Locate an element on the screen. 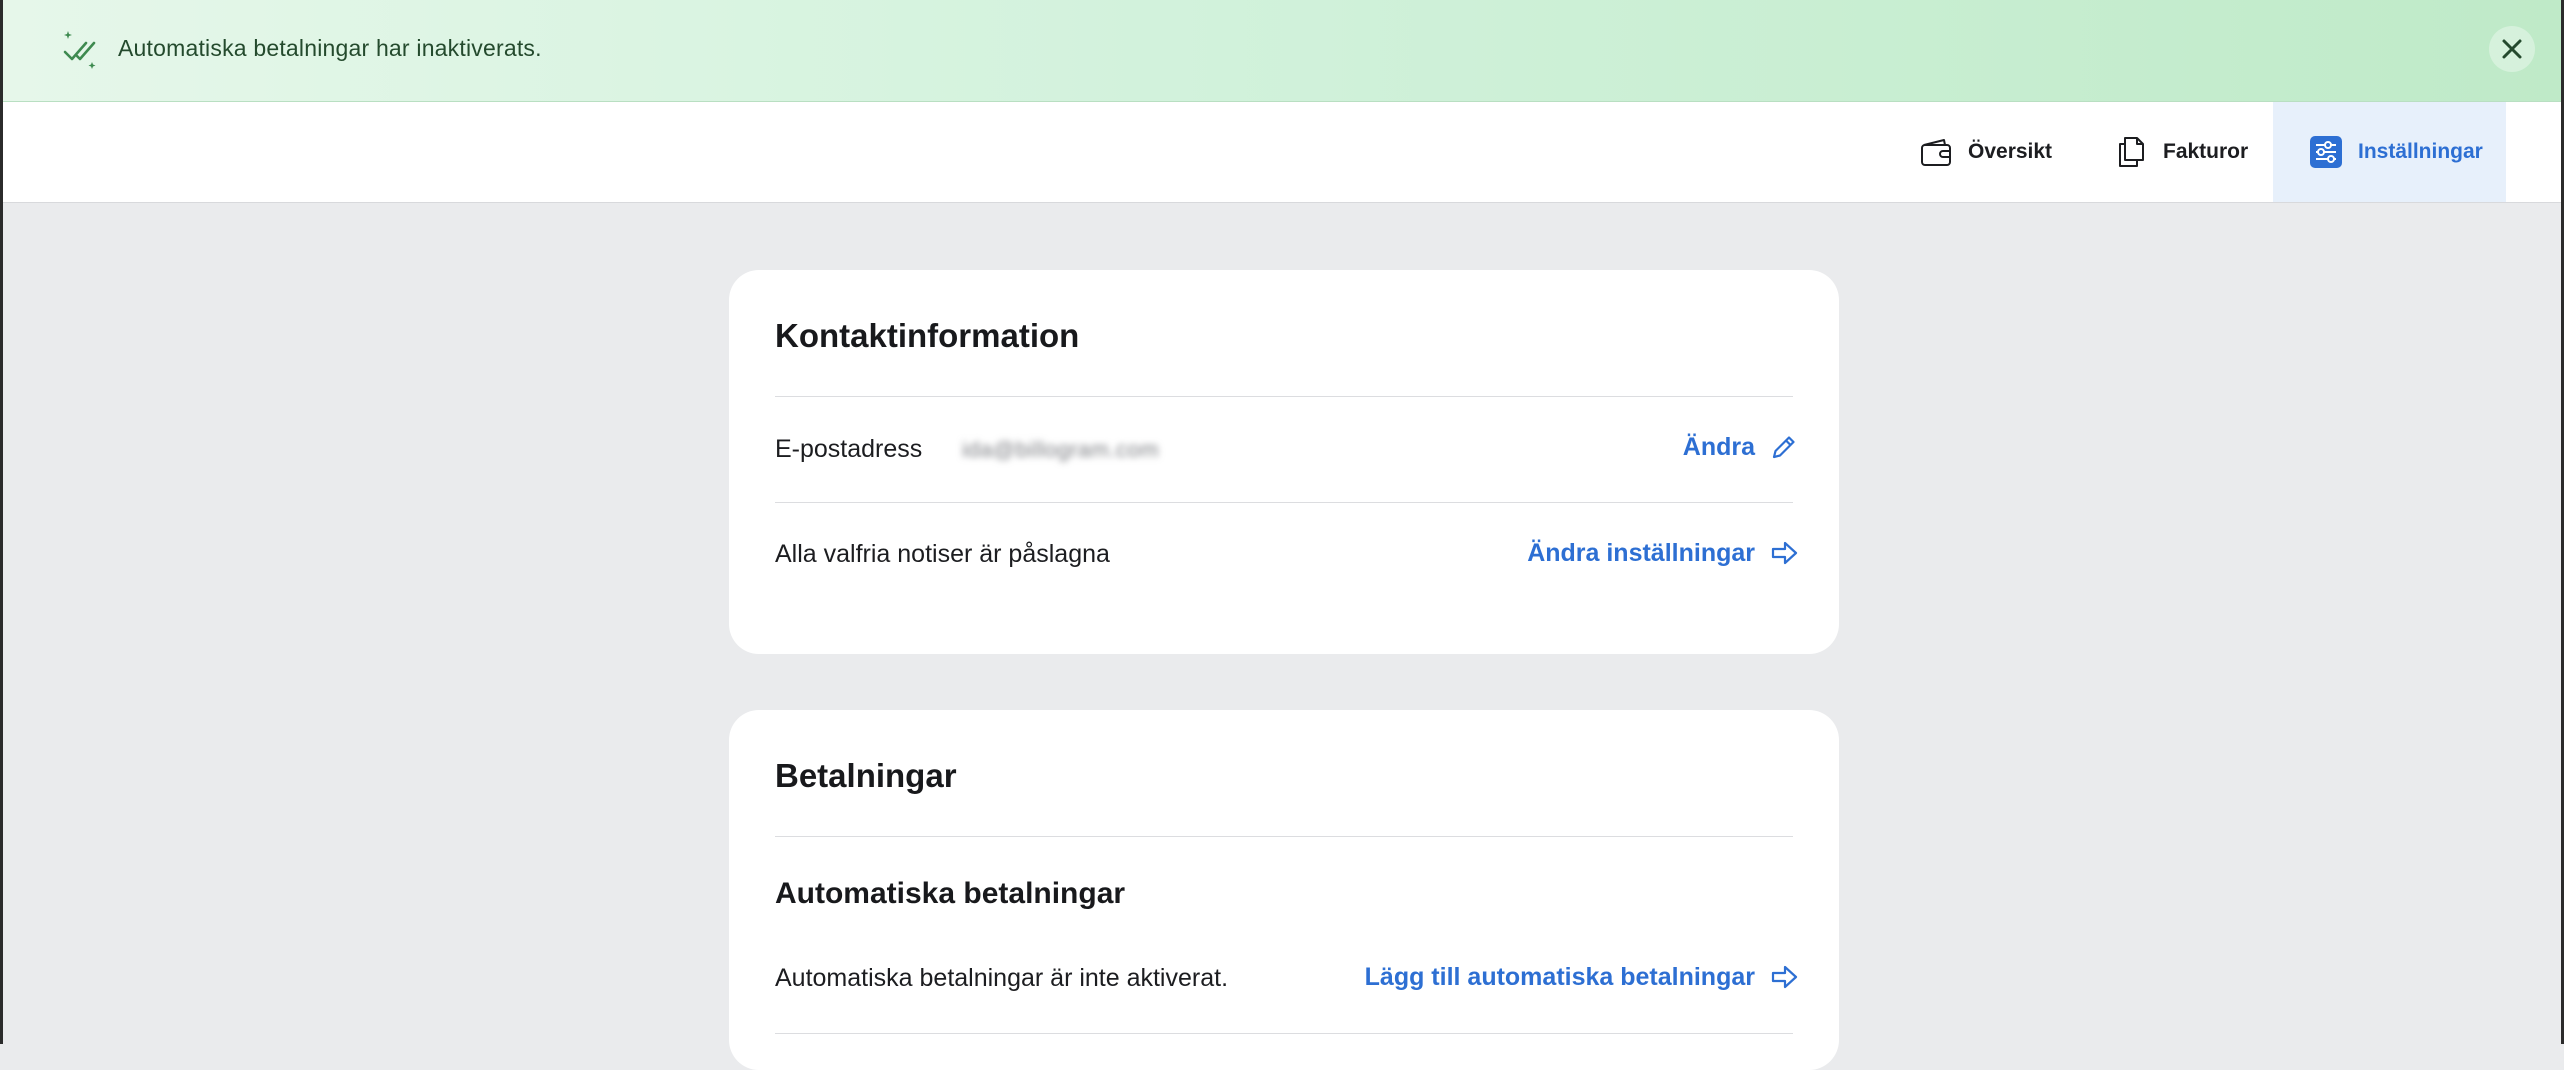 The width and height of the screenshot is (2564, 1070). banner-close-button is located at coordinates (2512, 49).